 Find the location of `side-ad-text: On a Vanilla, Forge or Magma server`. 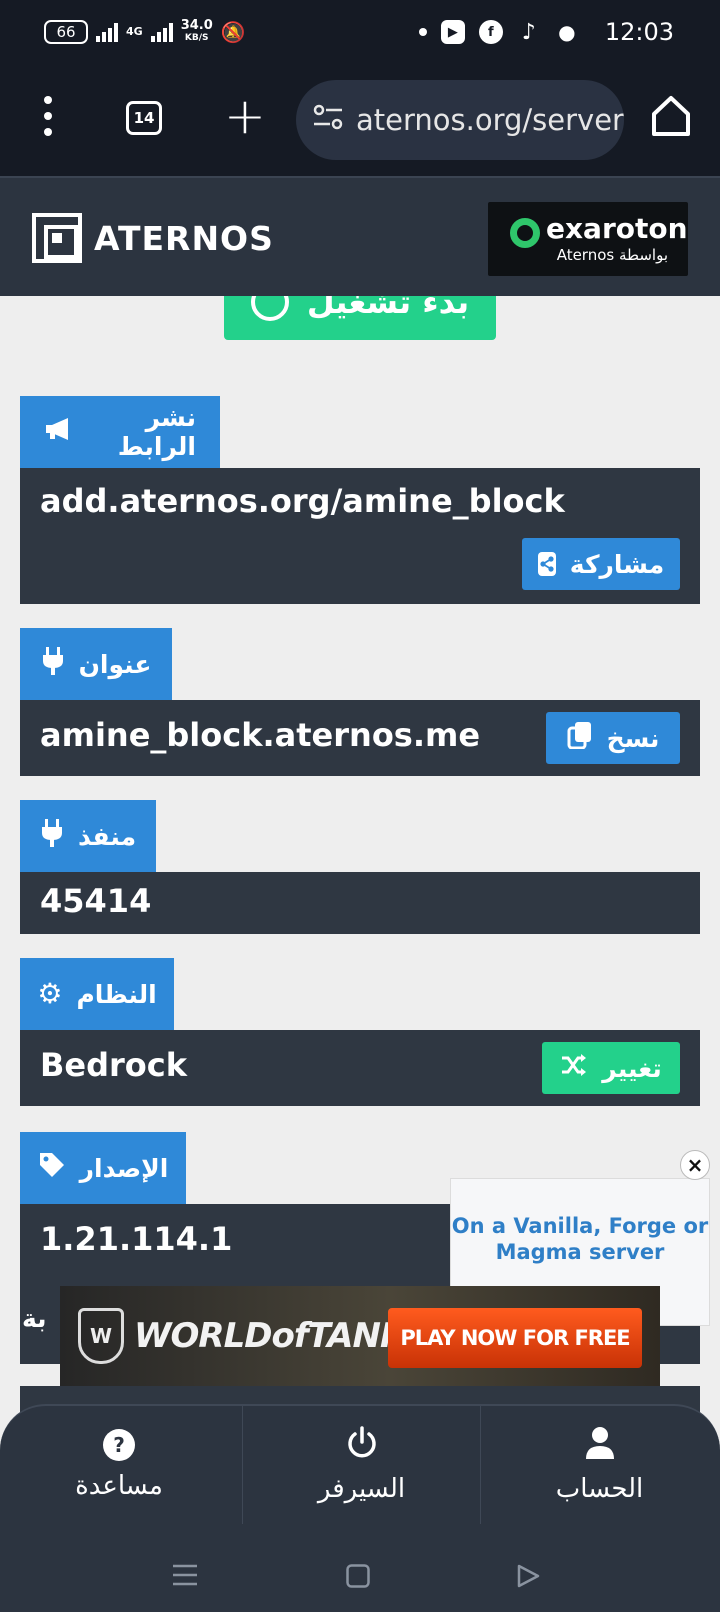

side-ad-text: On a Vanilla, Forge or Magma server is located at coordinates (580, 1239).